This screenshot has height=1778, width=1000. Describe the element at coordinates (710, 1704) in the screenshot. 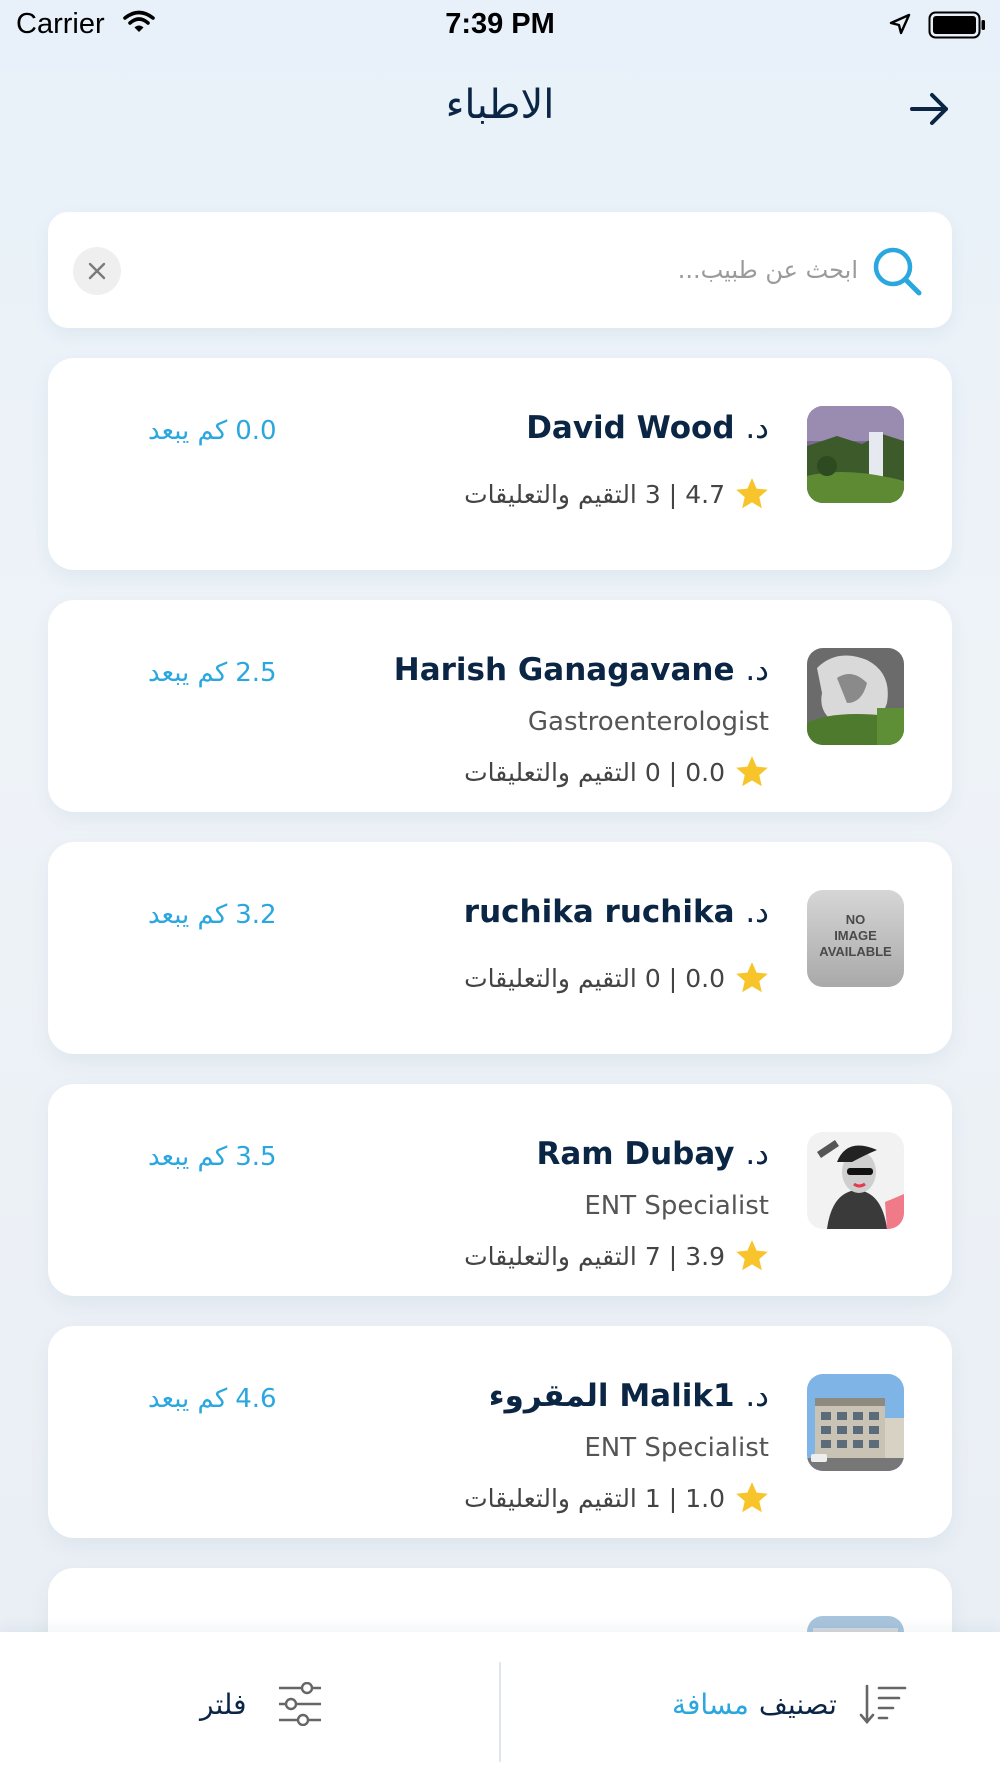

I see `sort-value: مسافة` at that location.